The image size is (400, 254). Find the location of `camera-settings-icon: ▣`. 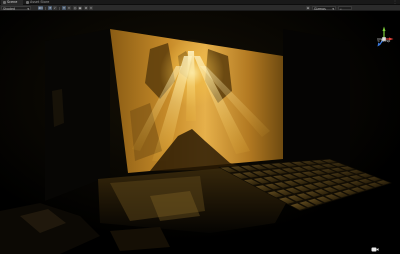

camera-settings-icon: ▣ is located at coordinates (80, 8).